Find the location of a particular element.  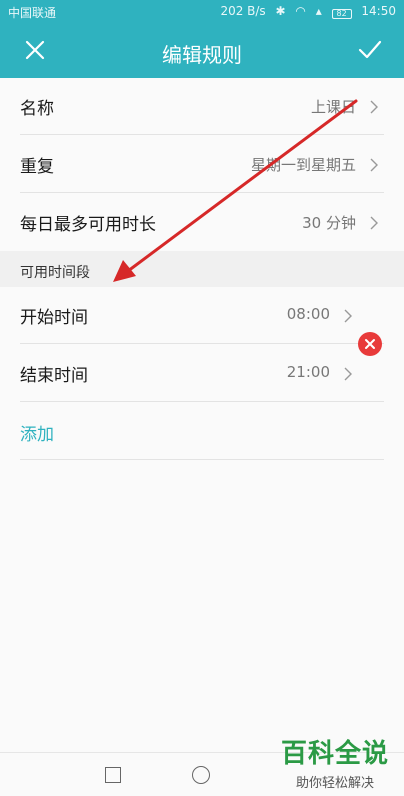

page-title: 编辑规则 is located at coordinates (202, 55).